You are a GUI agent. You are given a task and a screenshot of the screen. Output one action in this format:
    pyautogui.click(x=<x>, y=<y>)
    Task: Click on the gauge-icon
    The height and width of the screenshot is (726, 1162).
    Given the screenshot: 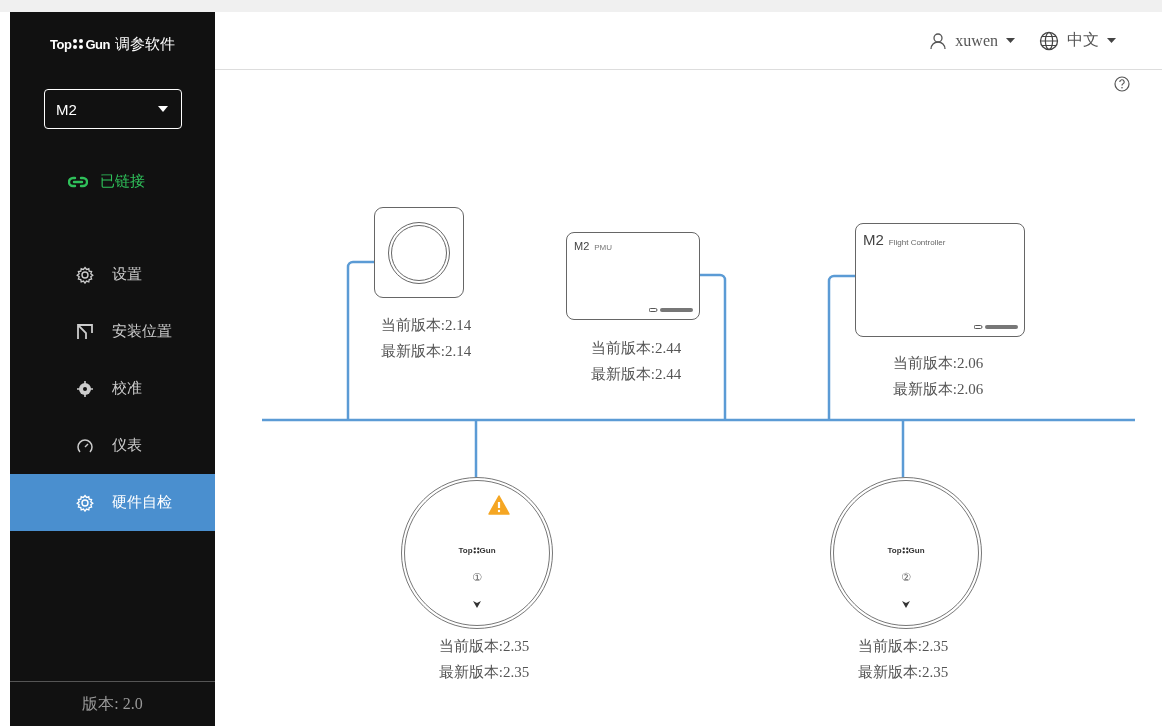 What is the action you would take?
    pyautogui.click(x=85, y=445)
    